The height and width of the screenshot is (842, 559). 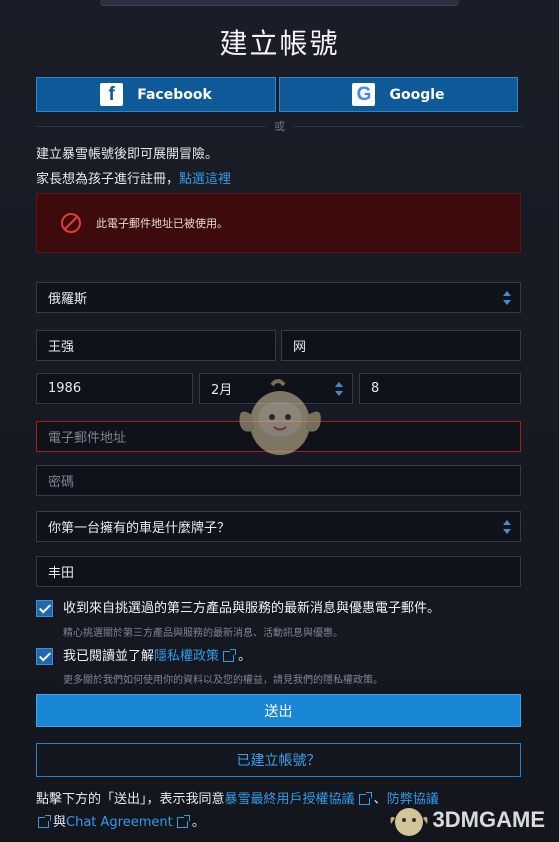 What do you see at coordinates (68, 299) in the screenshot?
I see `country-value: 俄羅斯` at bounding box center [68, 299].